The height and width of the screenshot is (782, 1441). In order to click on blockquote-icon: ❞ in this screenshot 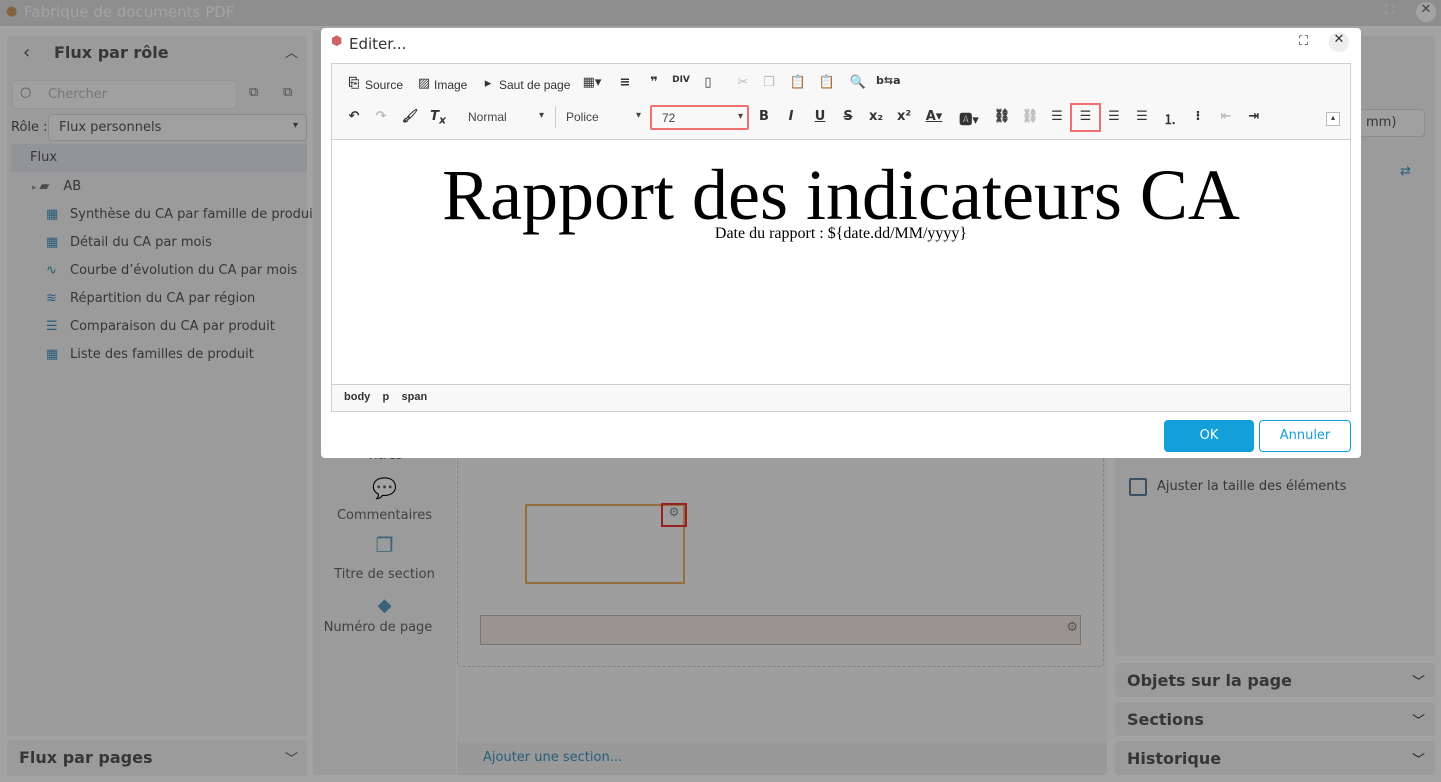, I will do `click(654, 82)`.